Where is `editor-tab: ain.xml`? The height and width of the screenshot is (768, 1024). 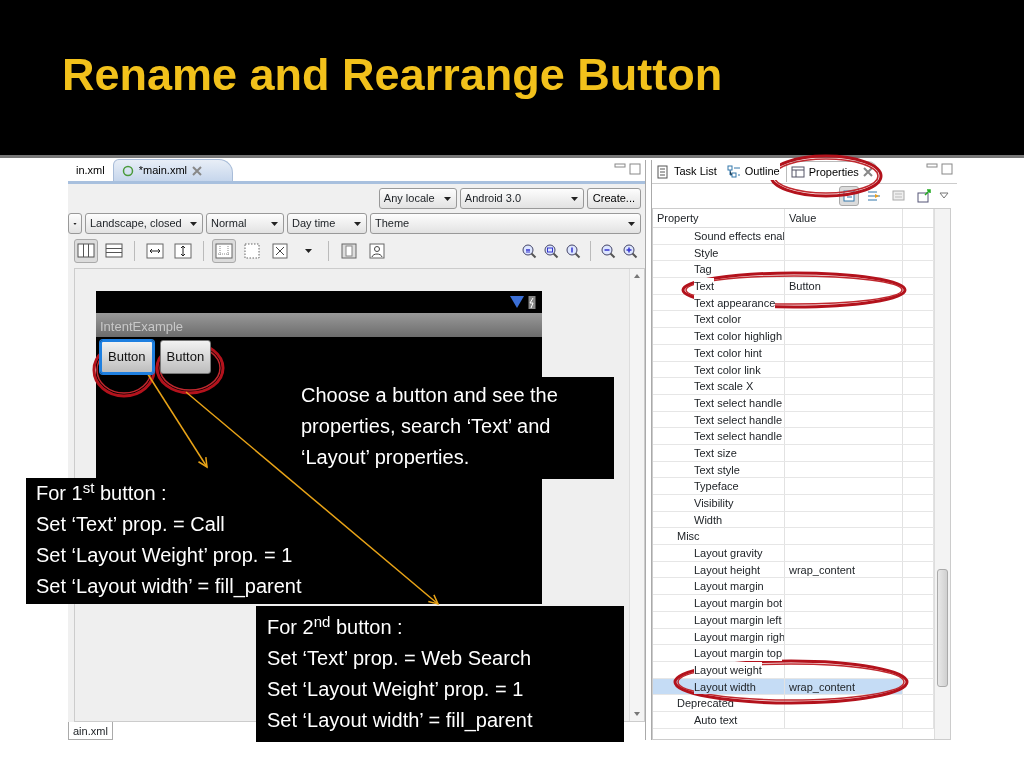
editor-tab: ain.xml is located at coordinates (90, 731).